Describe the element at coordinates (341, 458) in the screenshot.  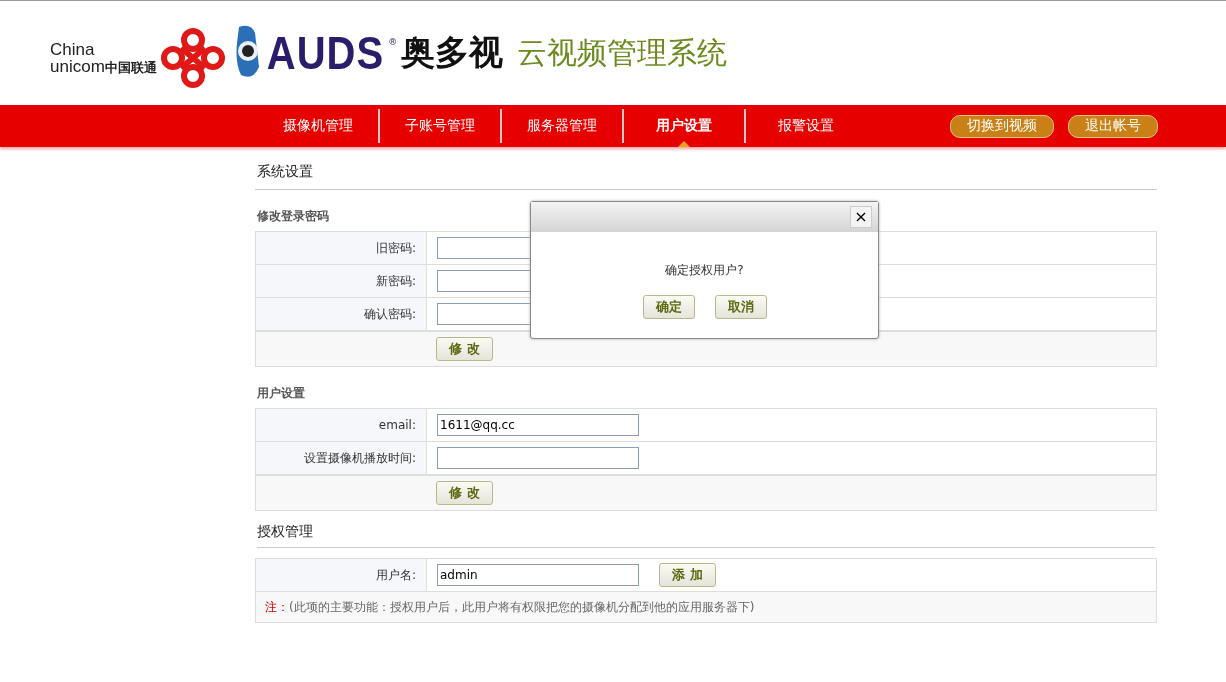
I see `field-label: 设置摄像机播放时间:` at that location.